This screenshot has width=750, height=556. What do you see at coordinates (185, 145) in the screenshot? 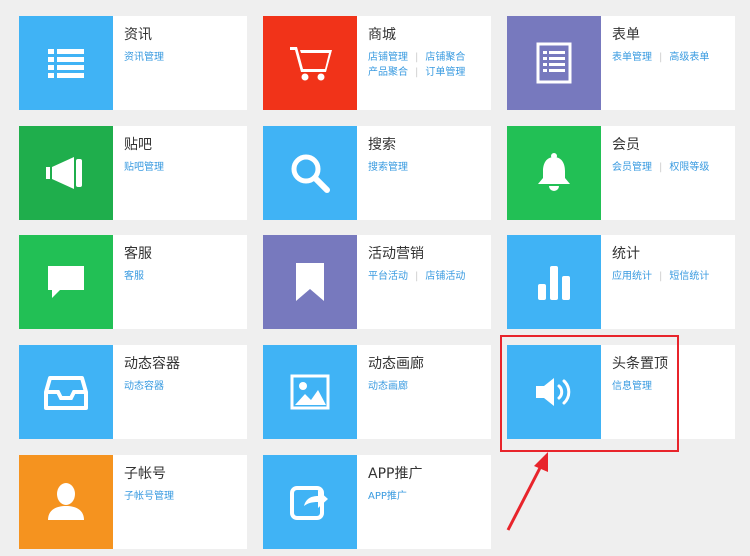
I see `card-title: 贴吧` at bounding box center [185, 145].